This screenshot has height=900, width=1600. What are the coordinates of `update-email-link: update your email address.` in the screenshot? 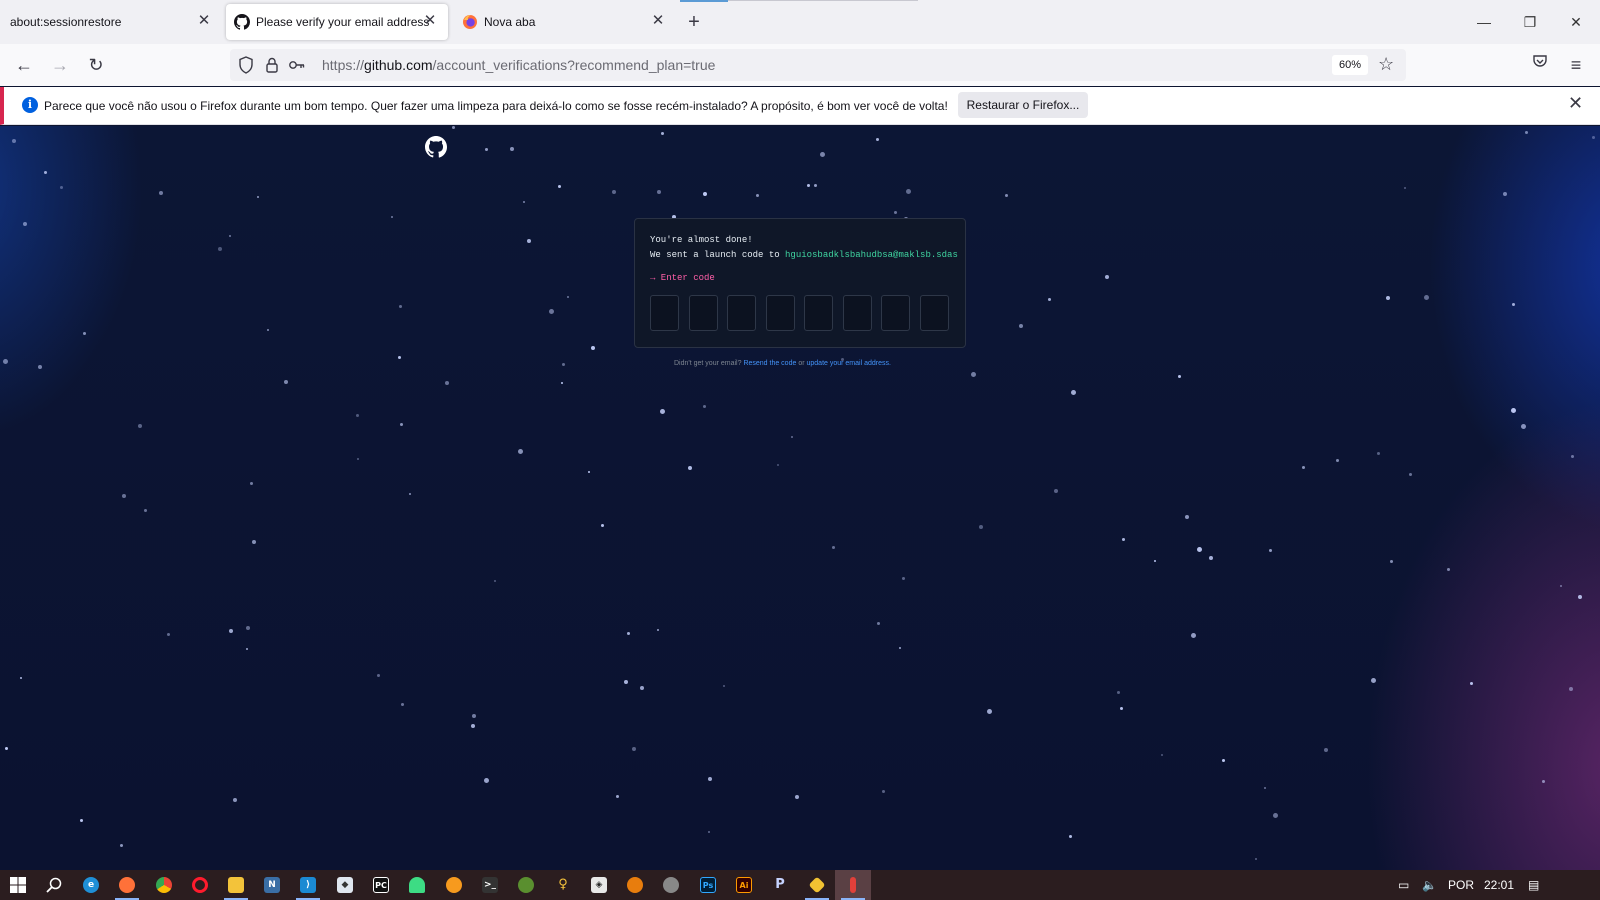 It's located at (849, 363).